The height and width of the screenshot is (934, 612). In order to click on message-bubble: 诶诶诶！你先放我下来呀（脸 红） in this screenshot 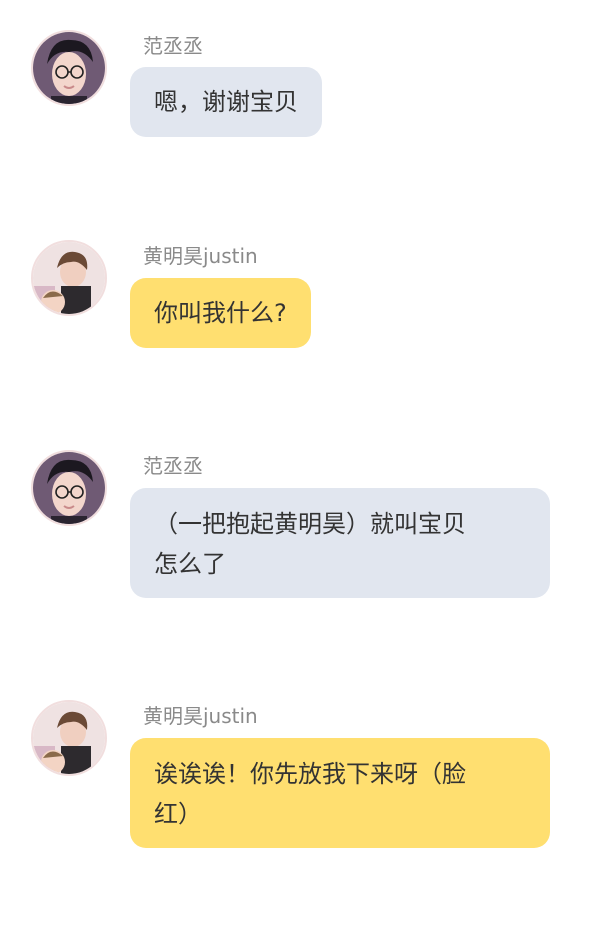, I will do `click(340, 793)`.